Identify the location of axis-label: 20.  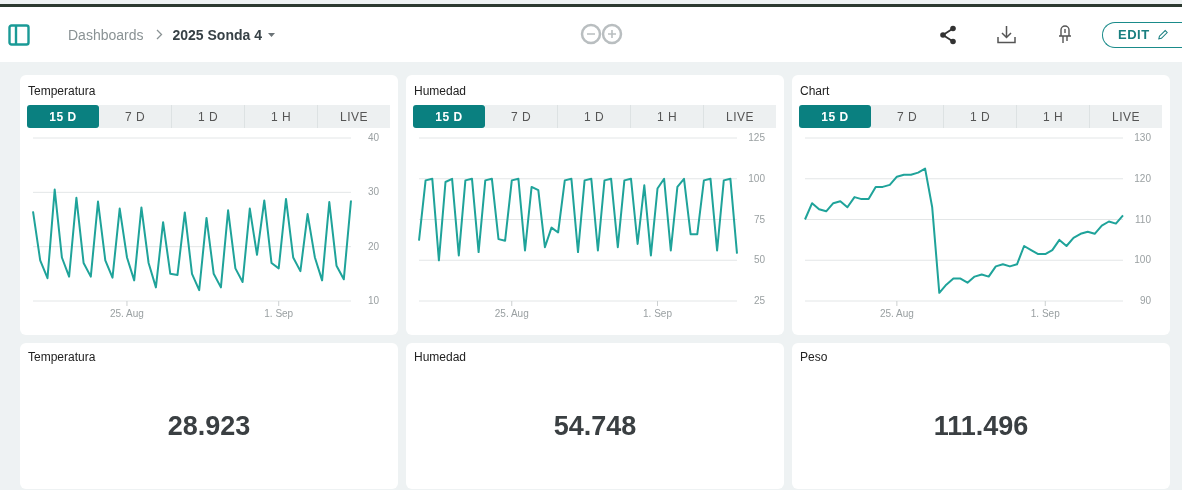
(373, 246).